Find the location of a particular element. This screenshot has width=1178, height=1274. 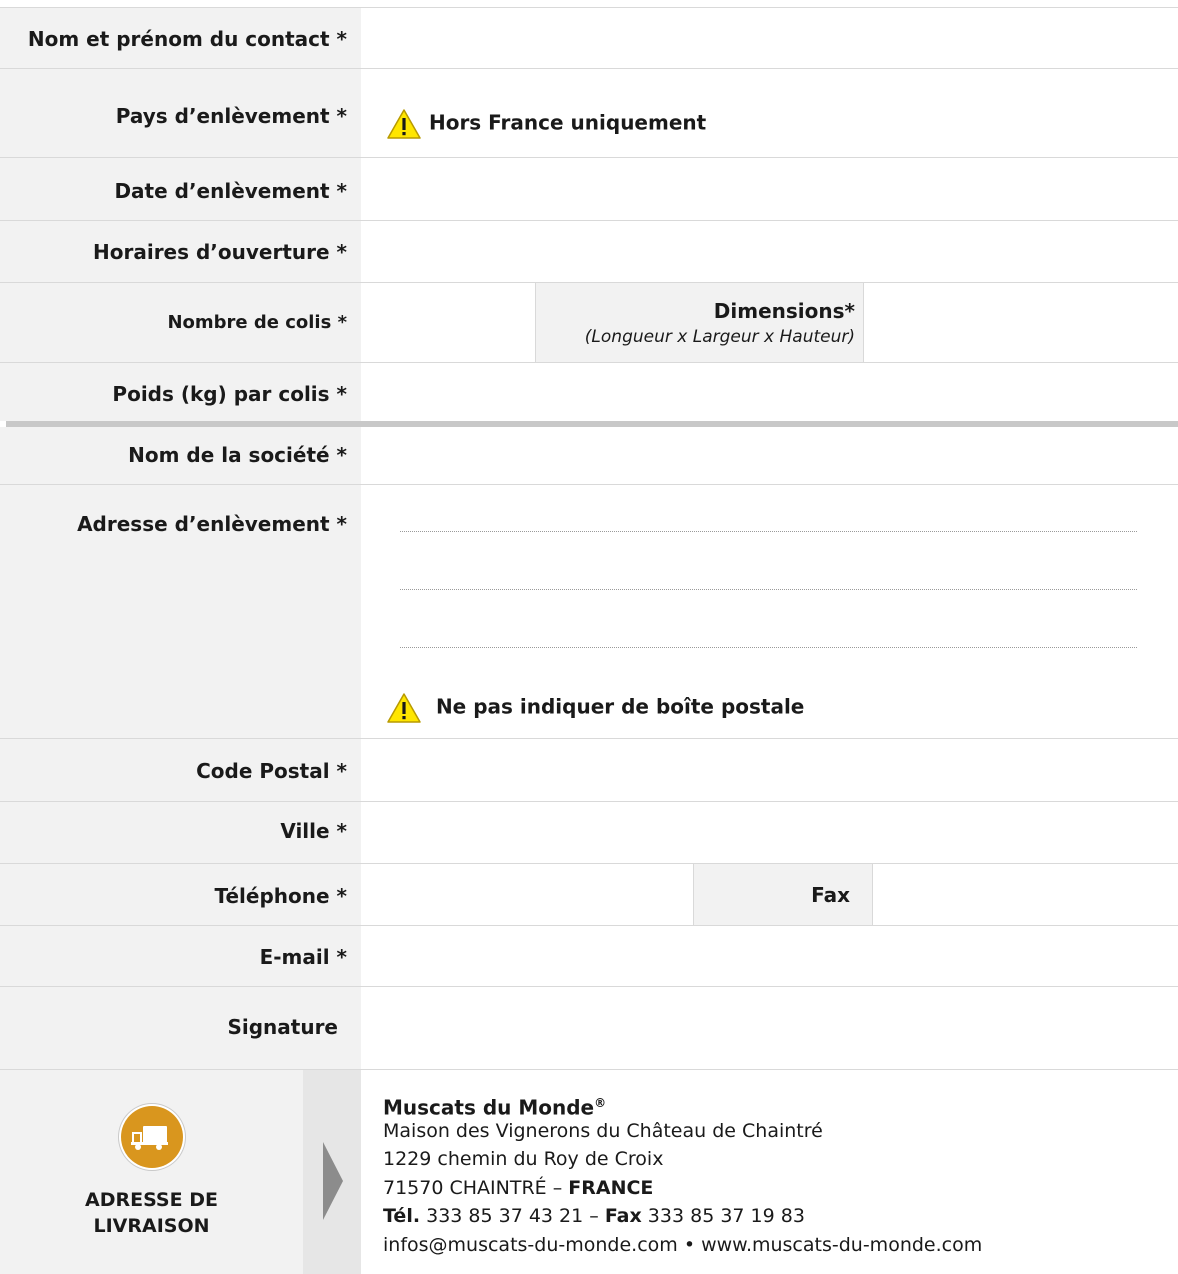

registered-mark: ® is located at coordinates (600, 1103).